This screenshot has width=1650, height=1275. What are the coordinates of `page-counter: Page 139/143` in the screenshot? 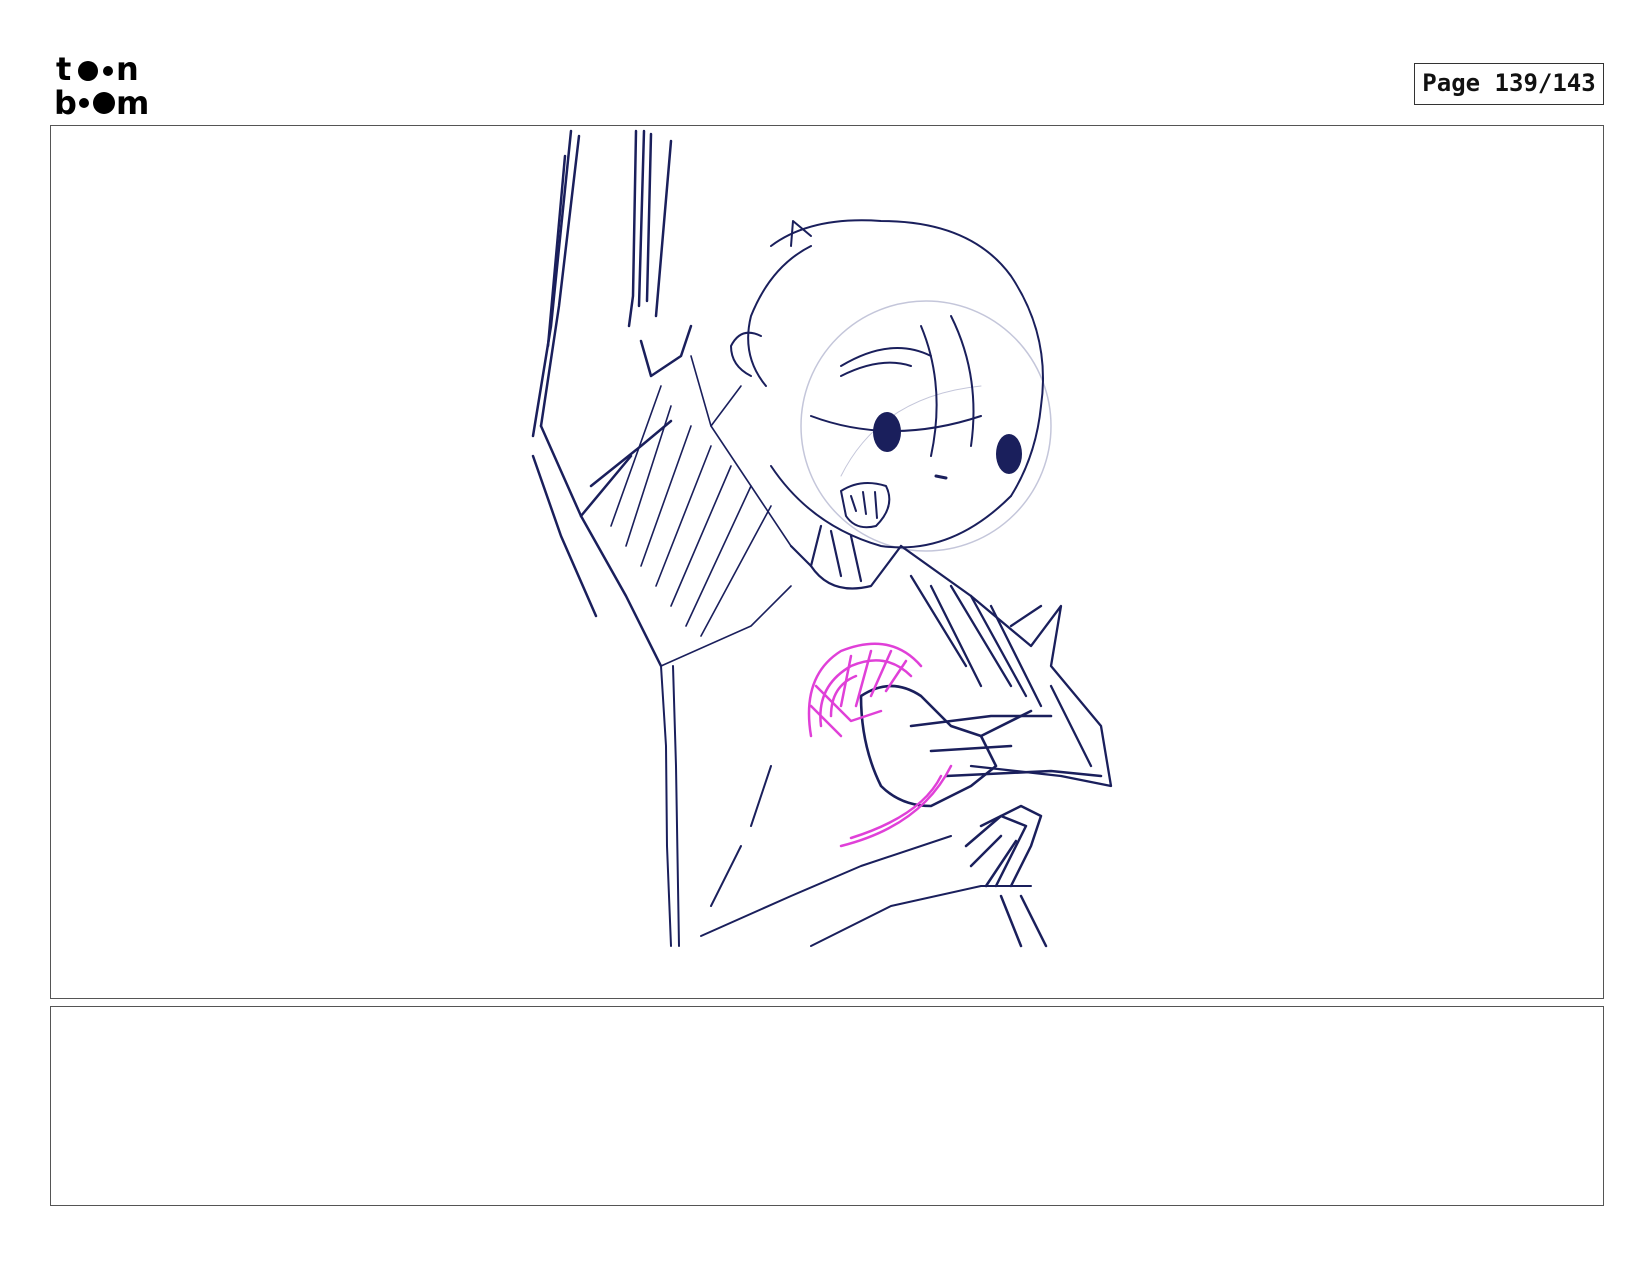 It's located at (1509, 84).